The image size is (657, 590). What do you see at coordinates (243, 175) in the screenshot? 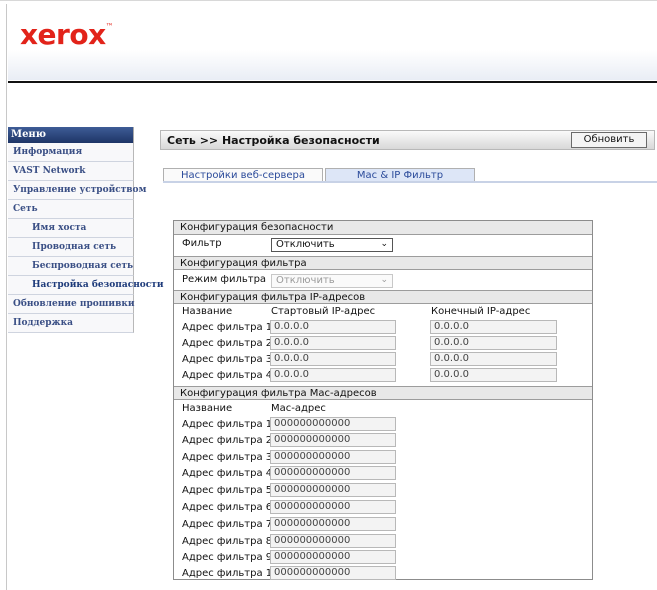
I see `tab-web-server-settings: Настройки веб-сервера` at bounding box center [243, 175].